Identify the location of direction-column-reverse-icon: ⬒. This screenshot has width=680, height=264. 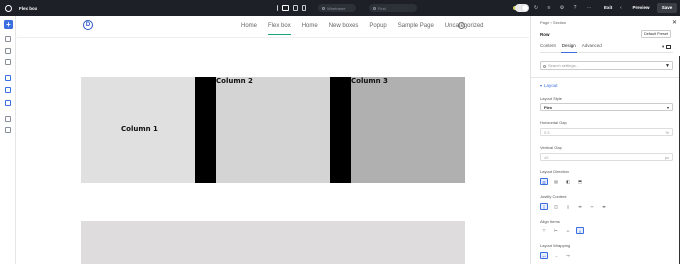
(580, 181).